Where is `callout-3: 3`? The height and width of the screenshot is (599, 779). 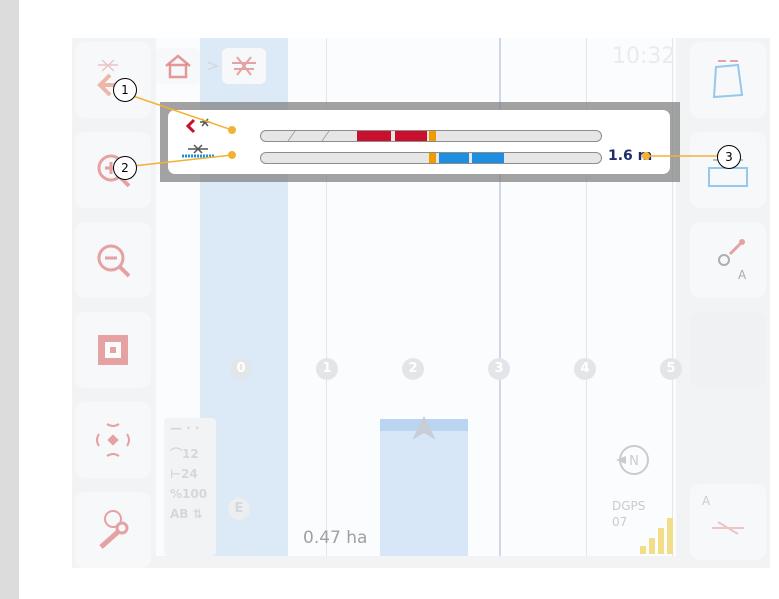
callout-3: 3 is located at coordinates (729, 157).